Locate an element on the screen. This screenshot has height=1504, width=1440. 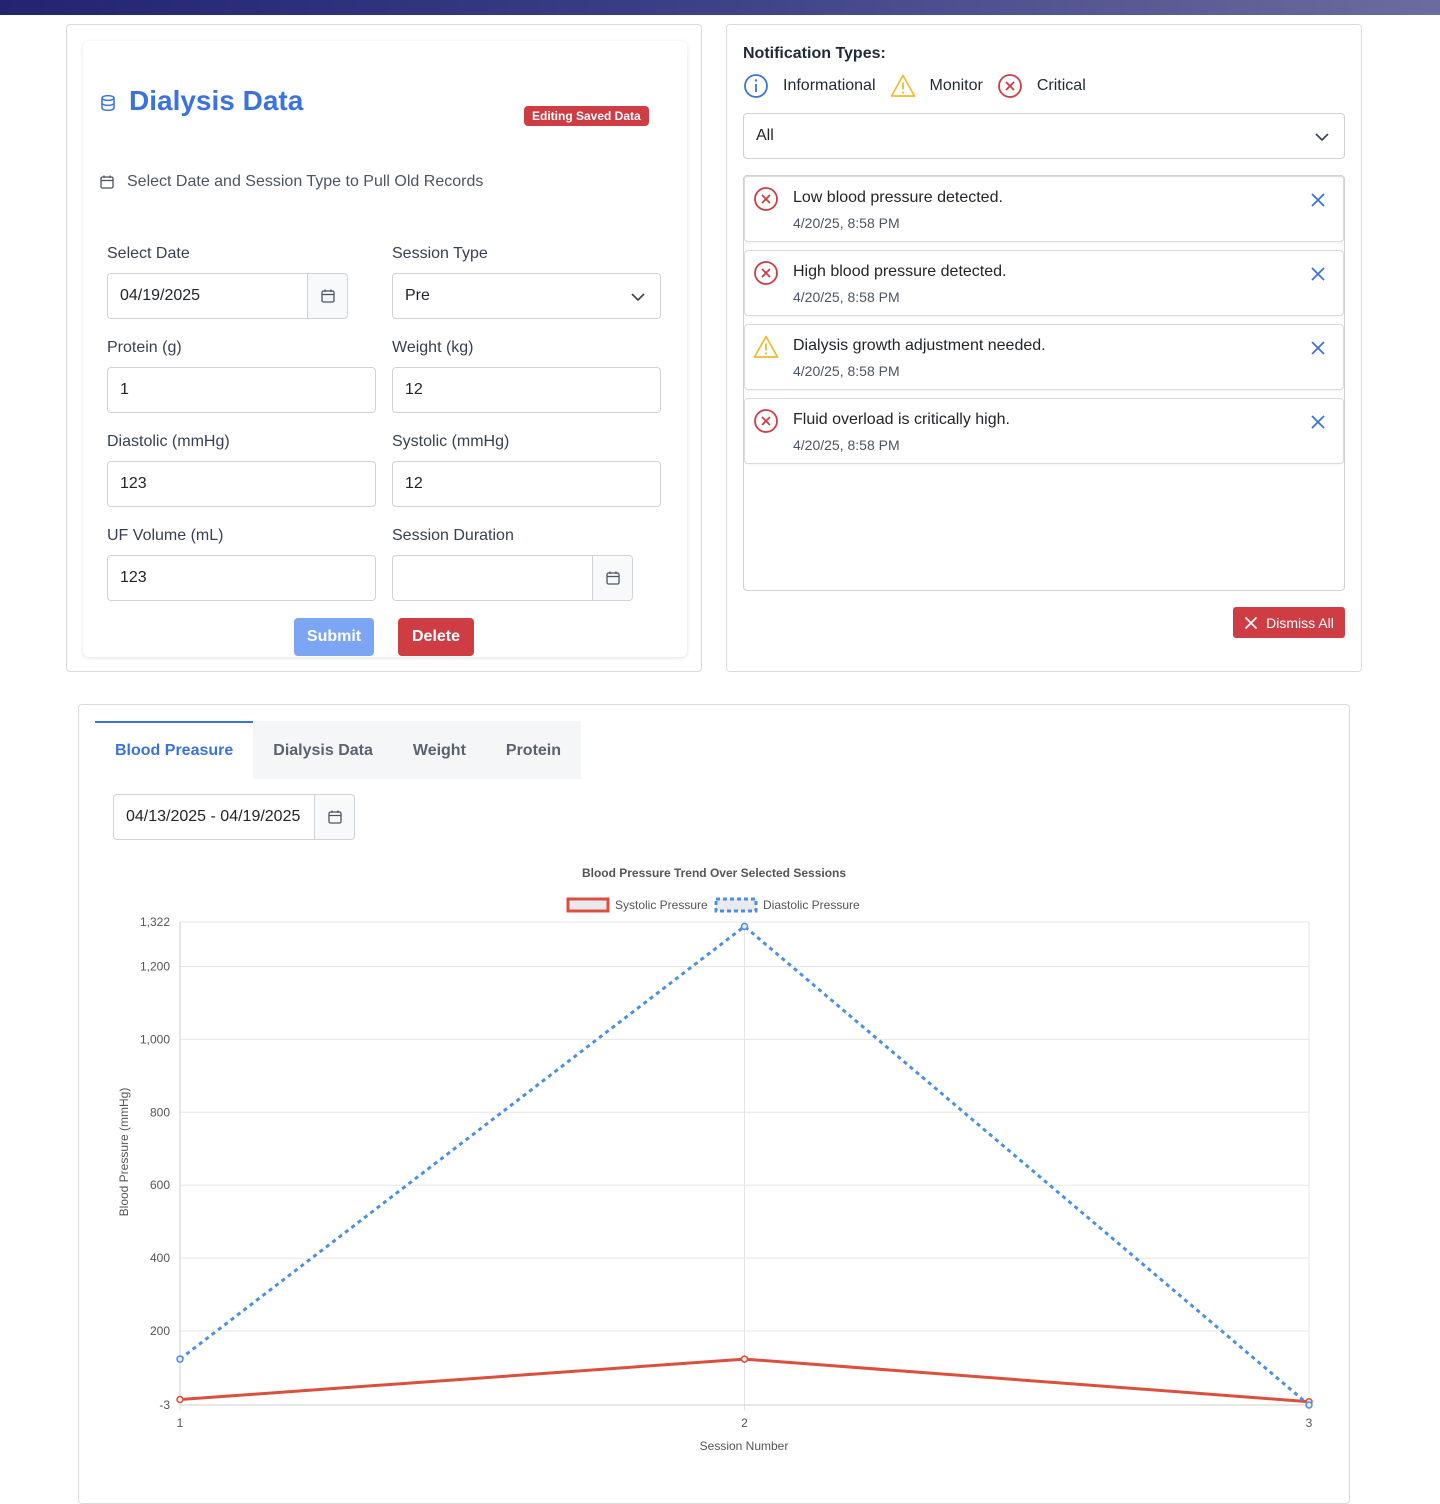
y-tick-label: -3 is located at coordinates (164, 1405).